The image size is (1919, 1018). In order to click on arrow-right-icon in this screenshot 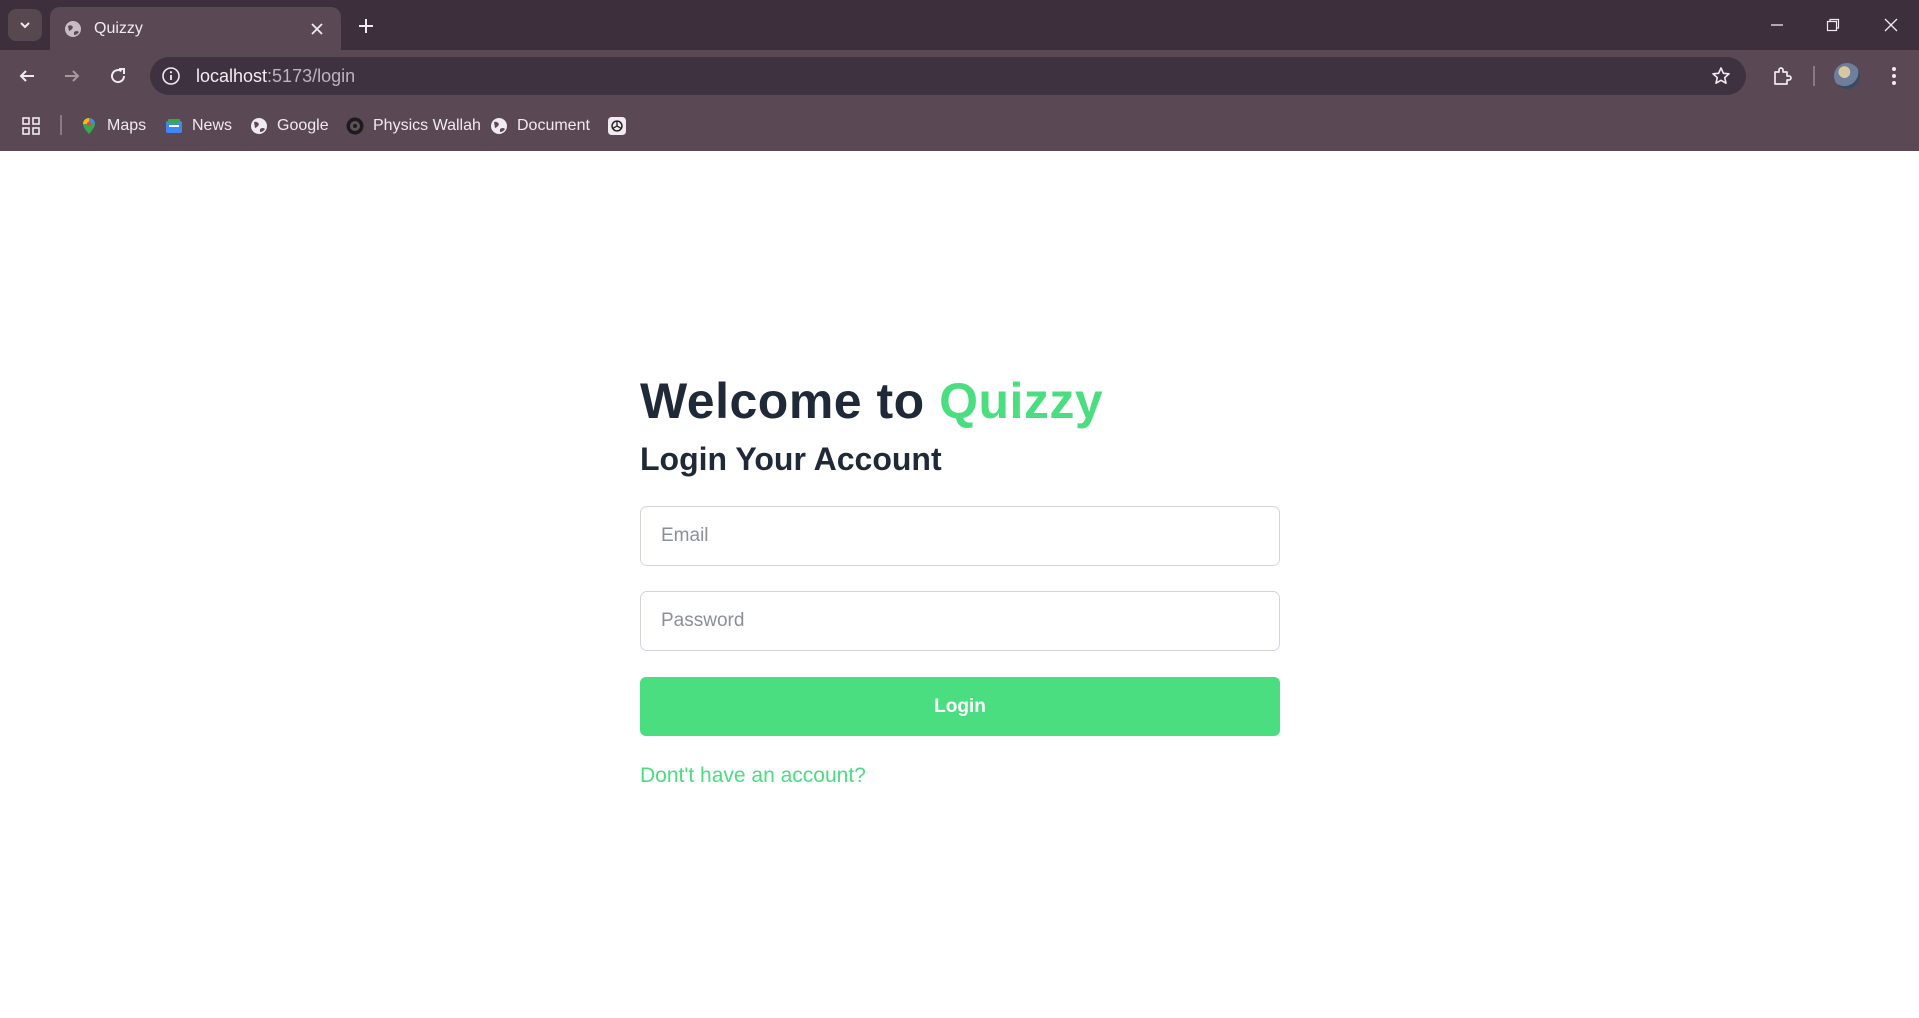, I will do `click(72, 76)`.